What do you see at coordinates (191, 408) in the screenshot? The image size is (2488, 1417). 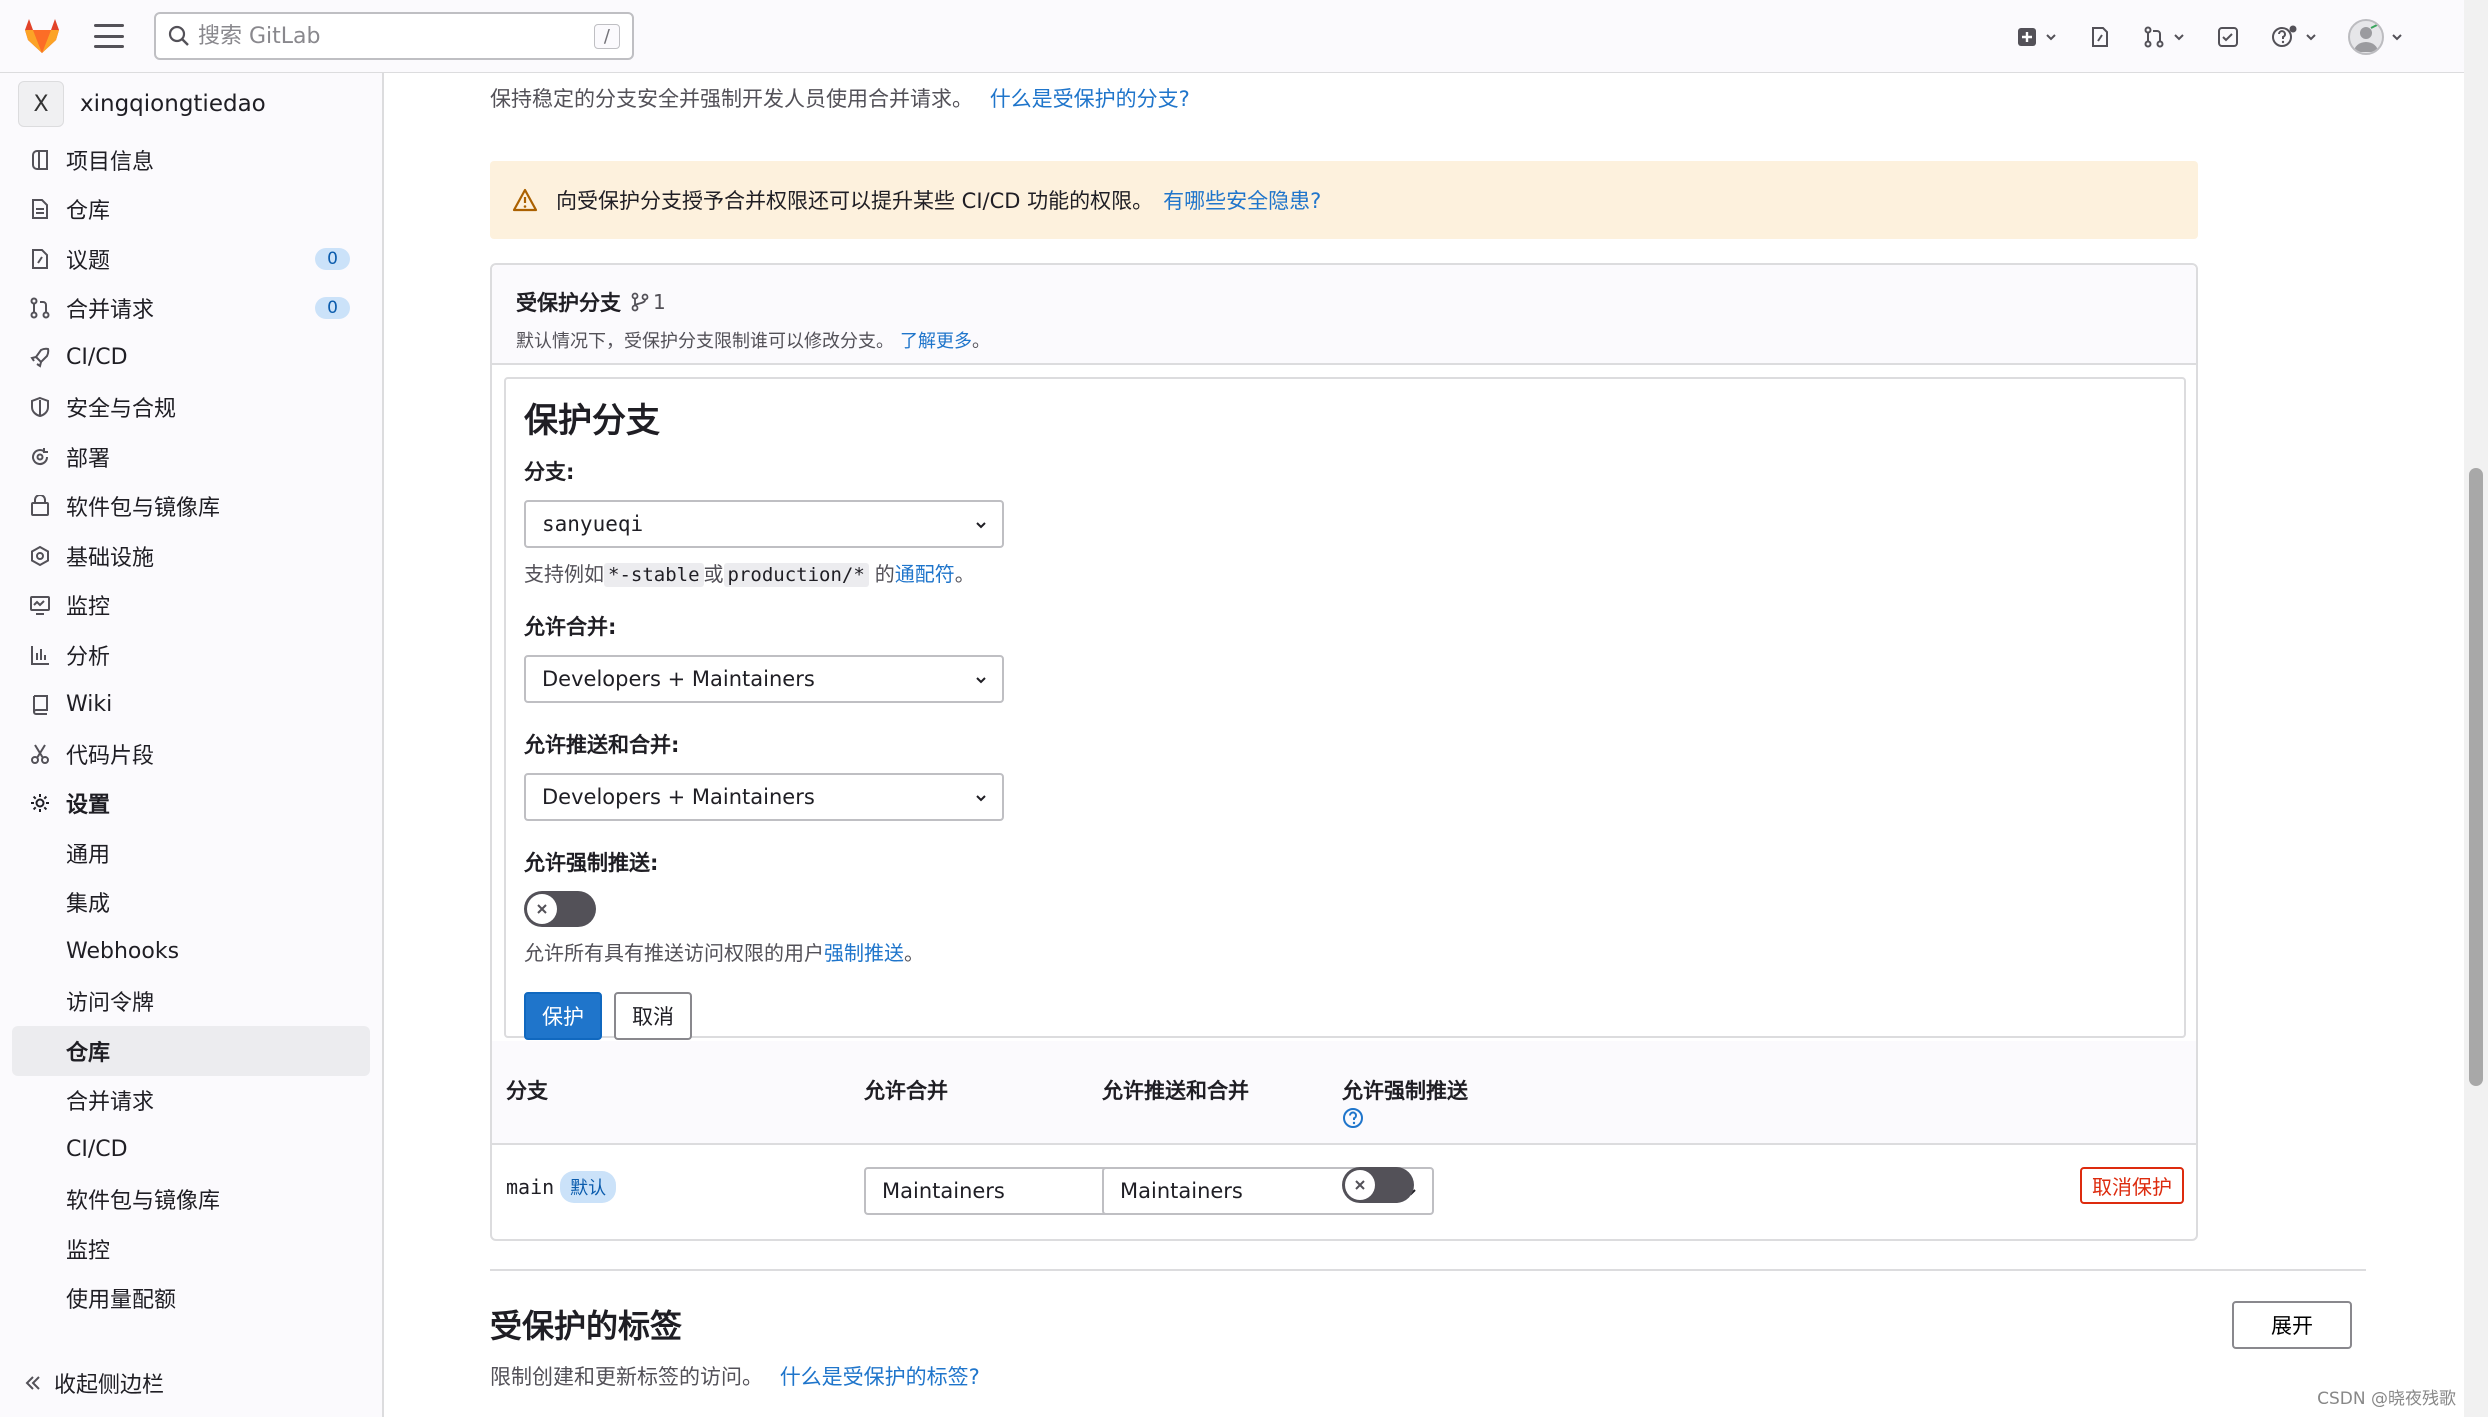 I see `sidebar-item-security: 安全与合规` at bounding box center [191, 408].